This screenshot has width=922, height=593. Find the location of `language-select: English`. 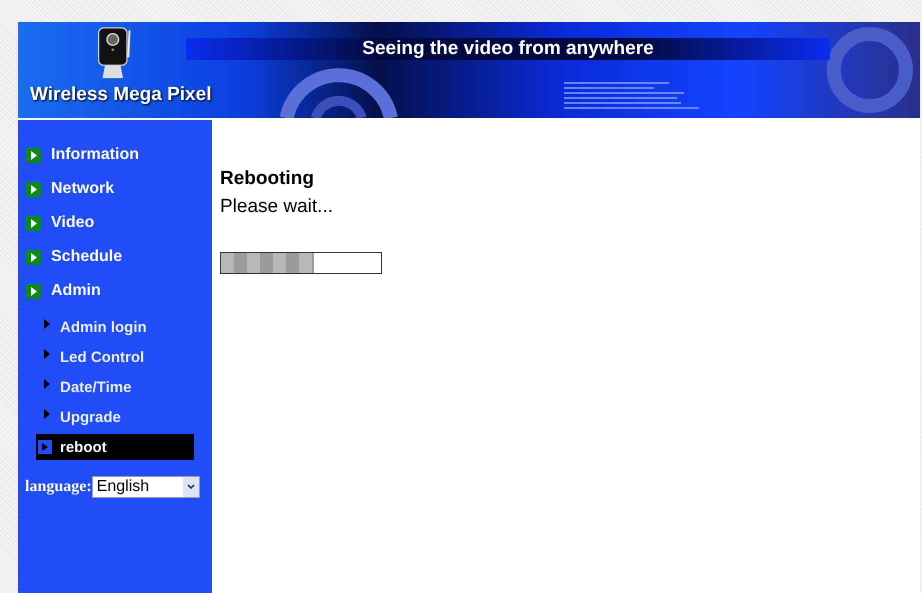

language-select: English is located at coordinates (146, 487).